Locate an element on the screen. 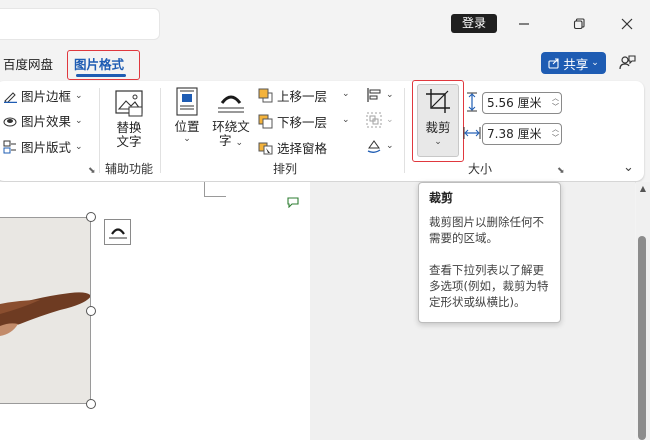 This screenshot has height=440, width=650. share-button: 共享 ⌄ is located at coordinates (573, 63).